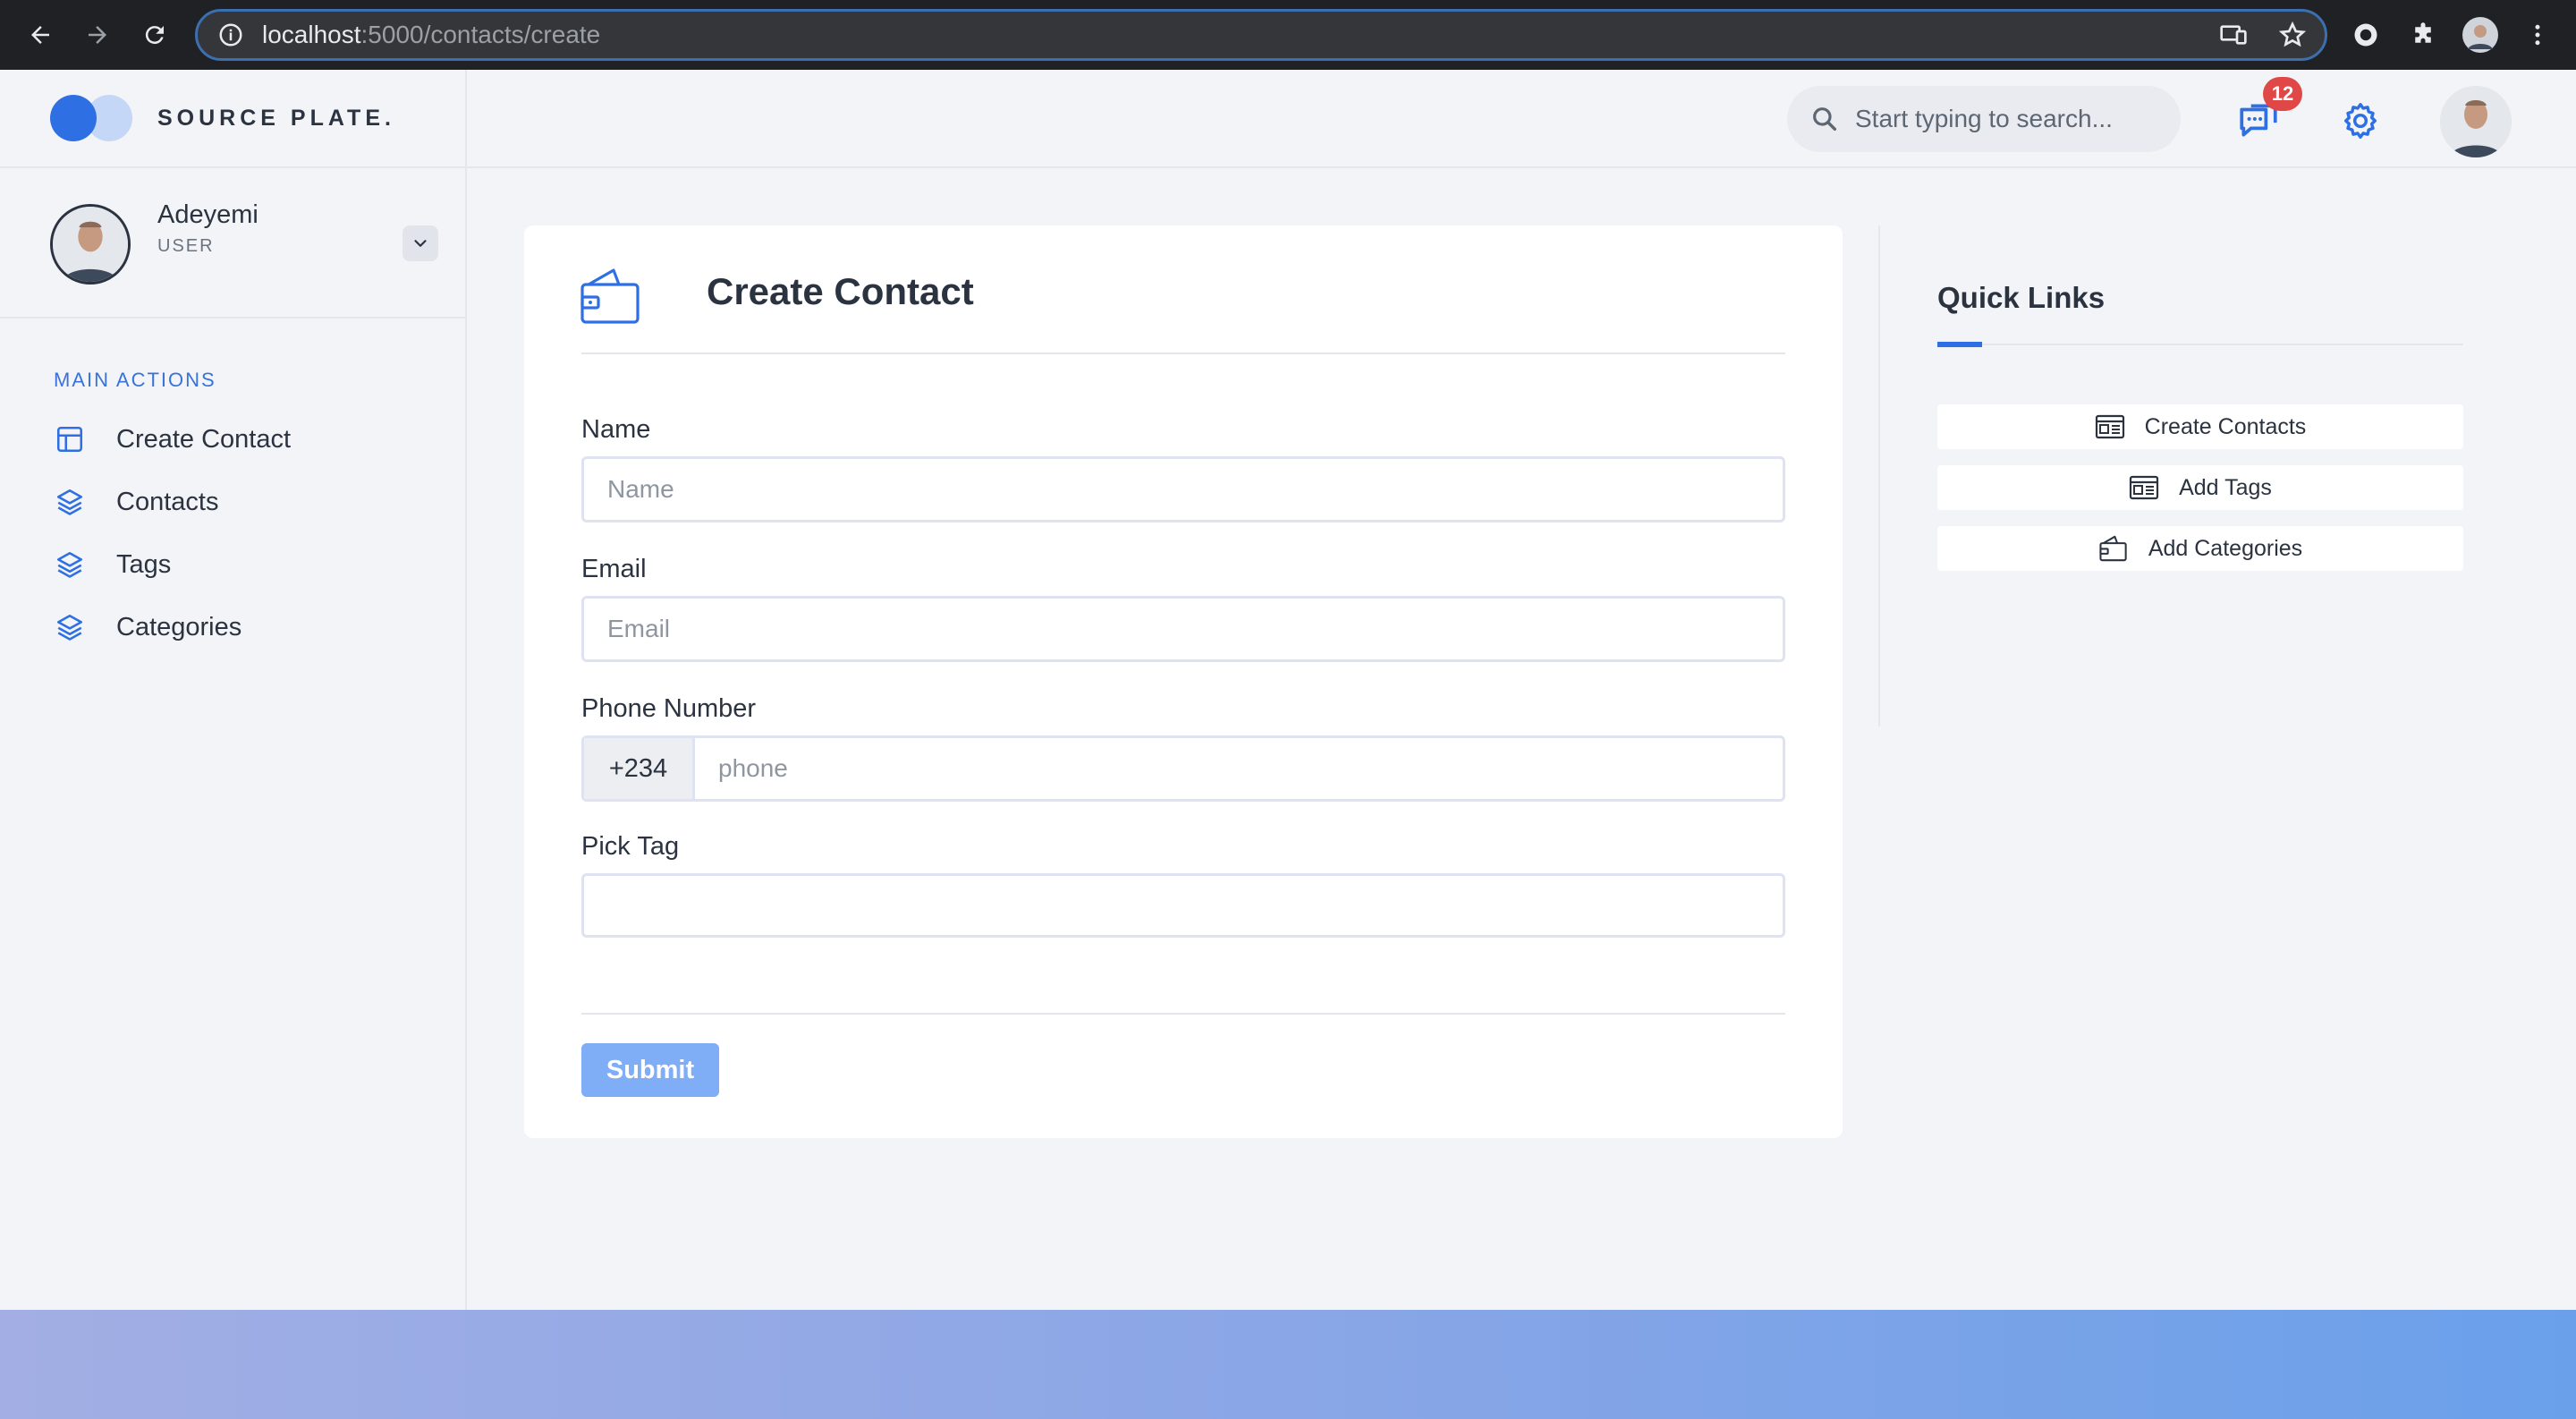  What do you see at coordinates (207, 214) in the screenshot?
I see `user-name: Adeyemi` at bounding box center [207, 214].